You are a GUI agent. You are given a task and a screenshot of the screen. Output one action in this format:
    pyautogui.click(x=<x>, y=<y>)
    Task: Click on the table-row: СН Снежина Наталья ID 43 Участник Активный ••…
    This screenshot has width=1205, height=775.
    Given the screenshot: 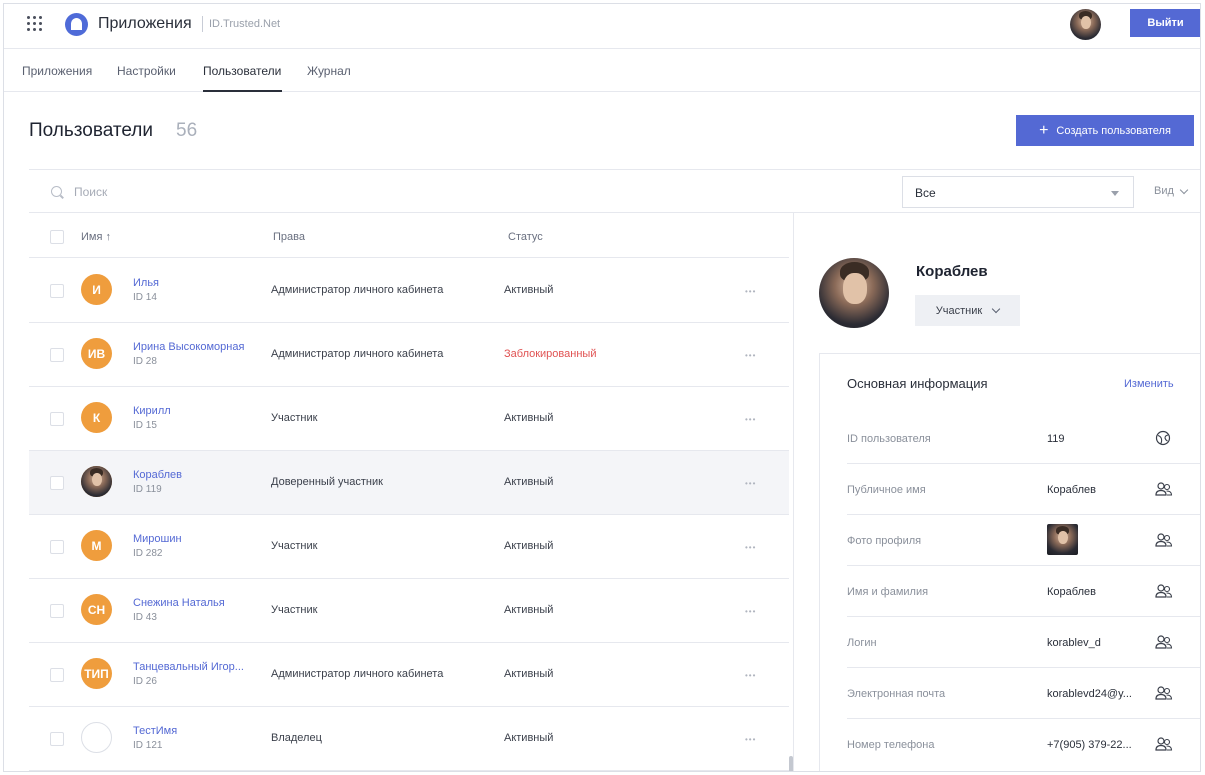 What is the action you would take?
    pyautogui.click(x=409, y=611)
    